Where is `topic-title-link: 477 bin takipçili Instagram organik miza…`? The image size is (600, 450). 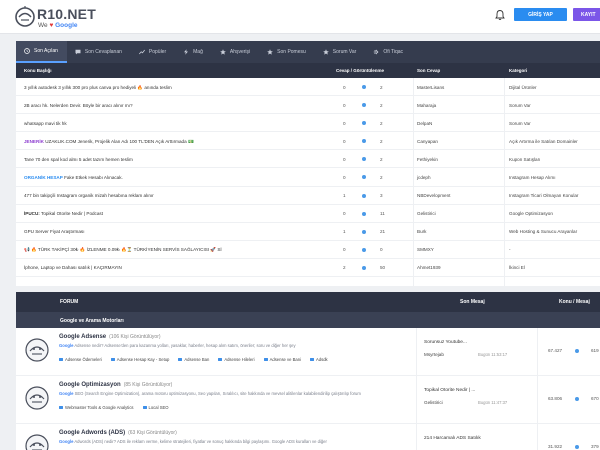
topic-title-link: 477 bin takipçili Instagram organik miza… is located at coordinates (89, 195).